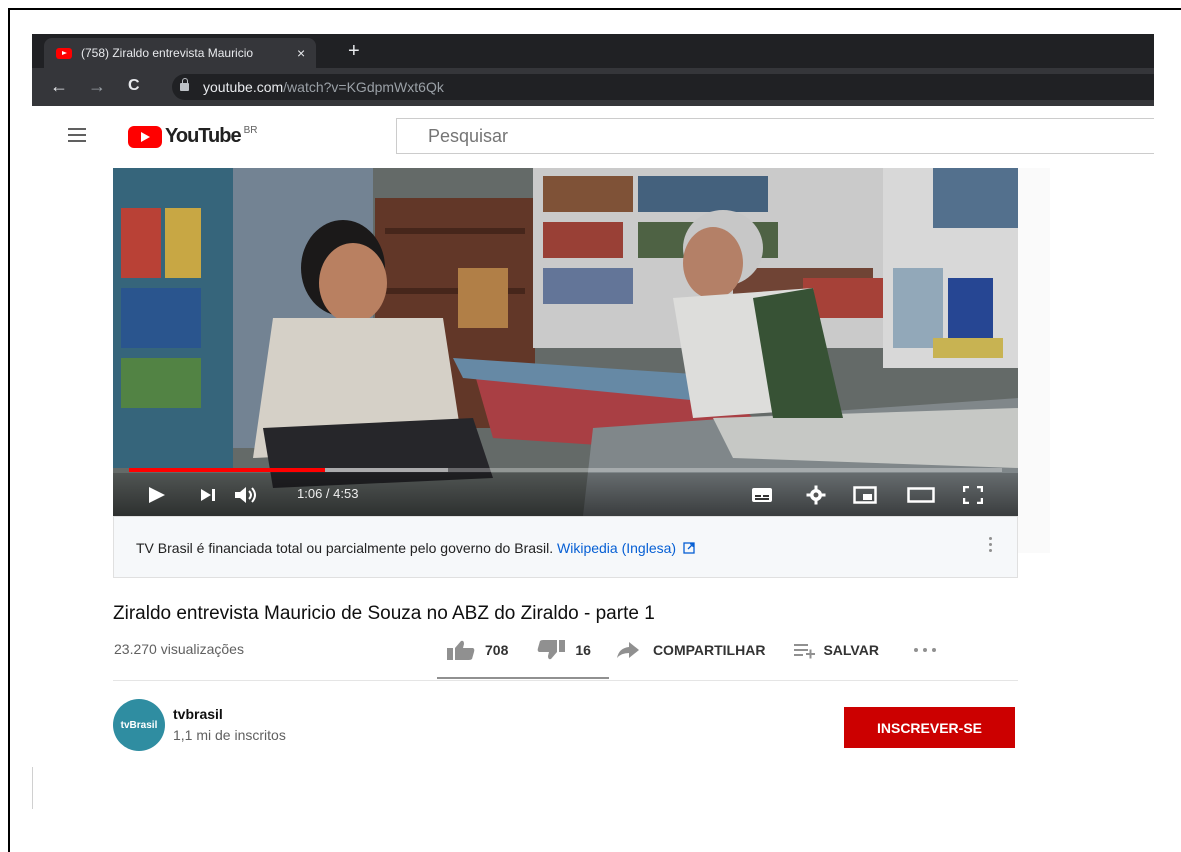  I want to click on menu-icon, so click(77, 135).